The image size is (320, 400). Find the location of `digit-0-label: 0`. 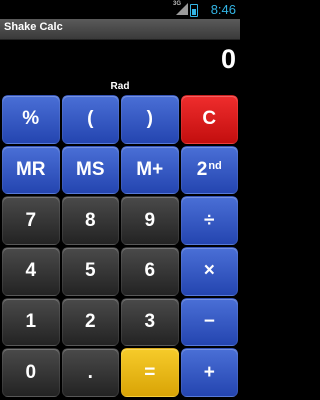

digit-0-label: 0 is located at coordinates (31, 372).